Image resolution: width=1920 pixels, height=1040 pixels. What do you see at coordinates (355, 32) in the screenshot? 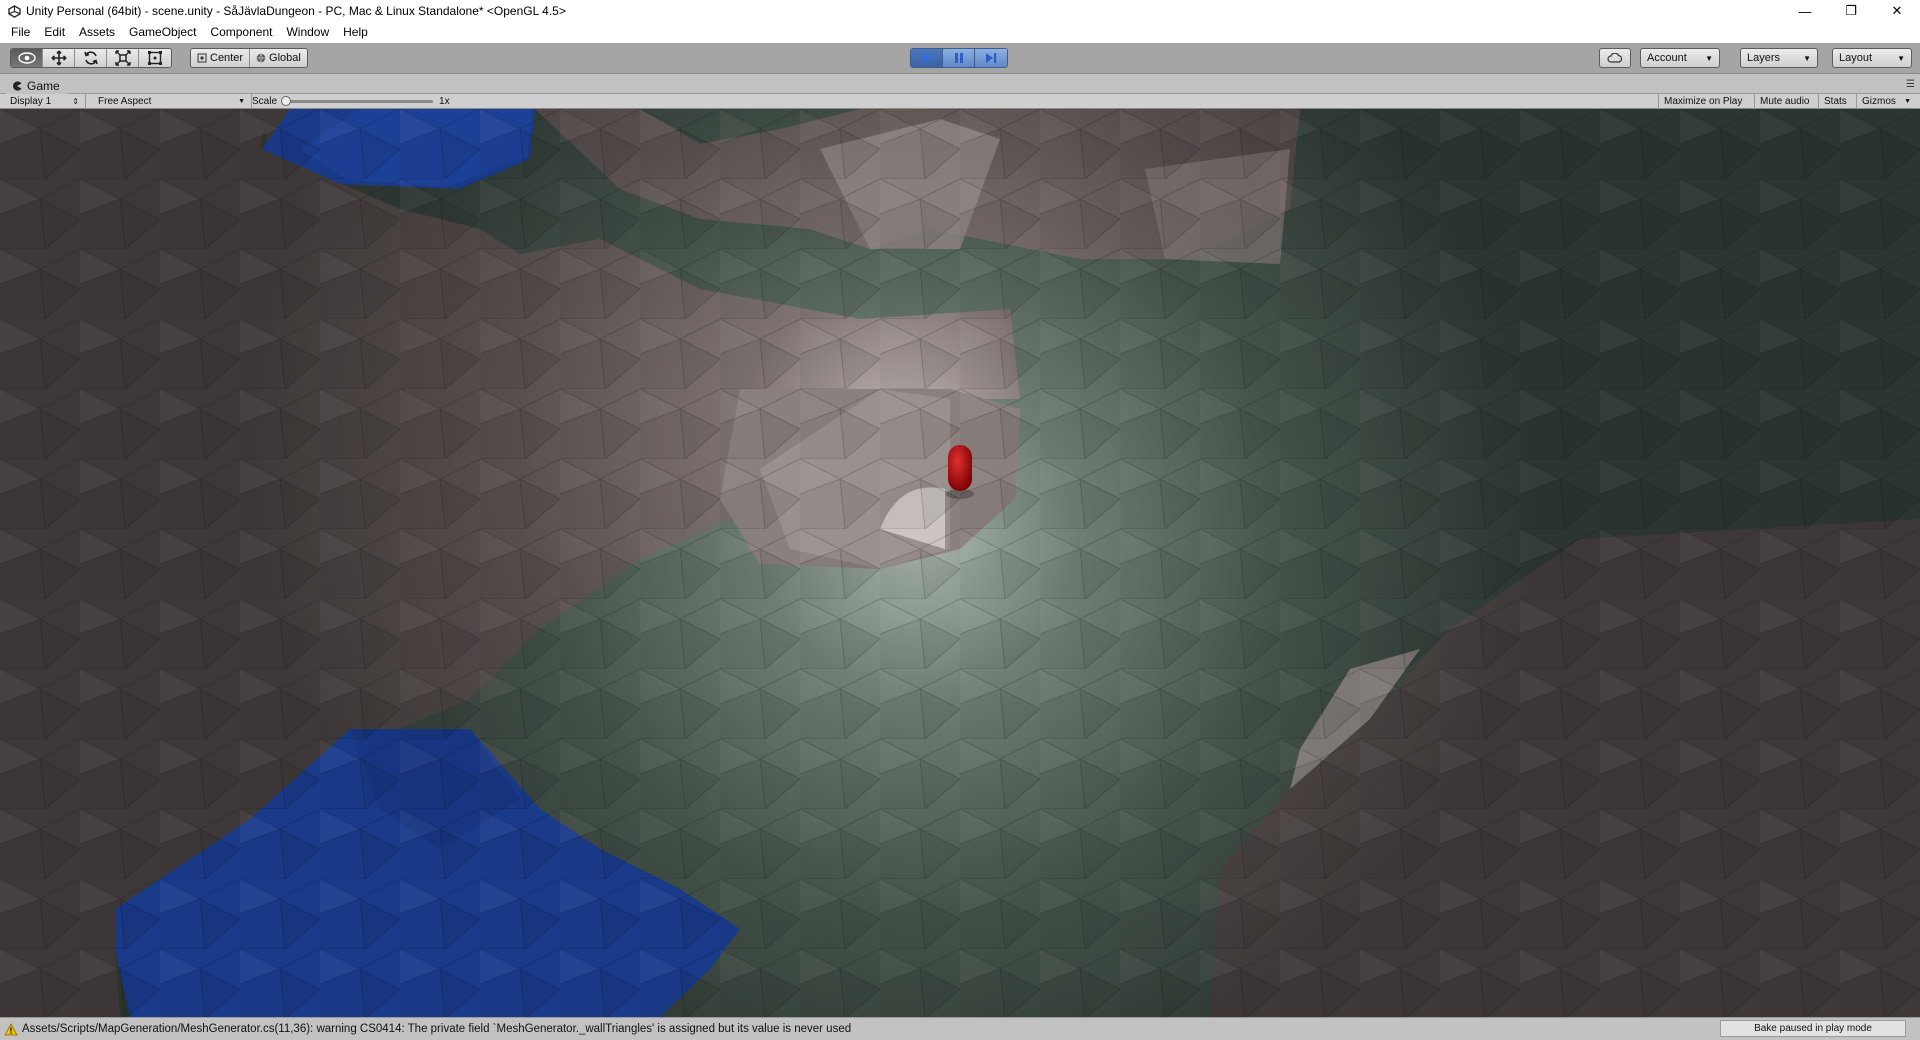
I see `menu-help: Help` at bounding box center [355, 32].